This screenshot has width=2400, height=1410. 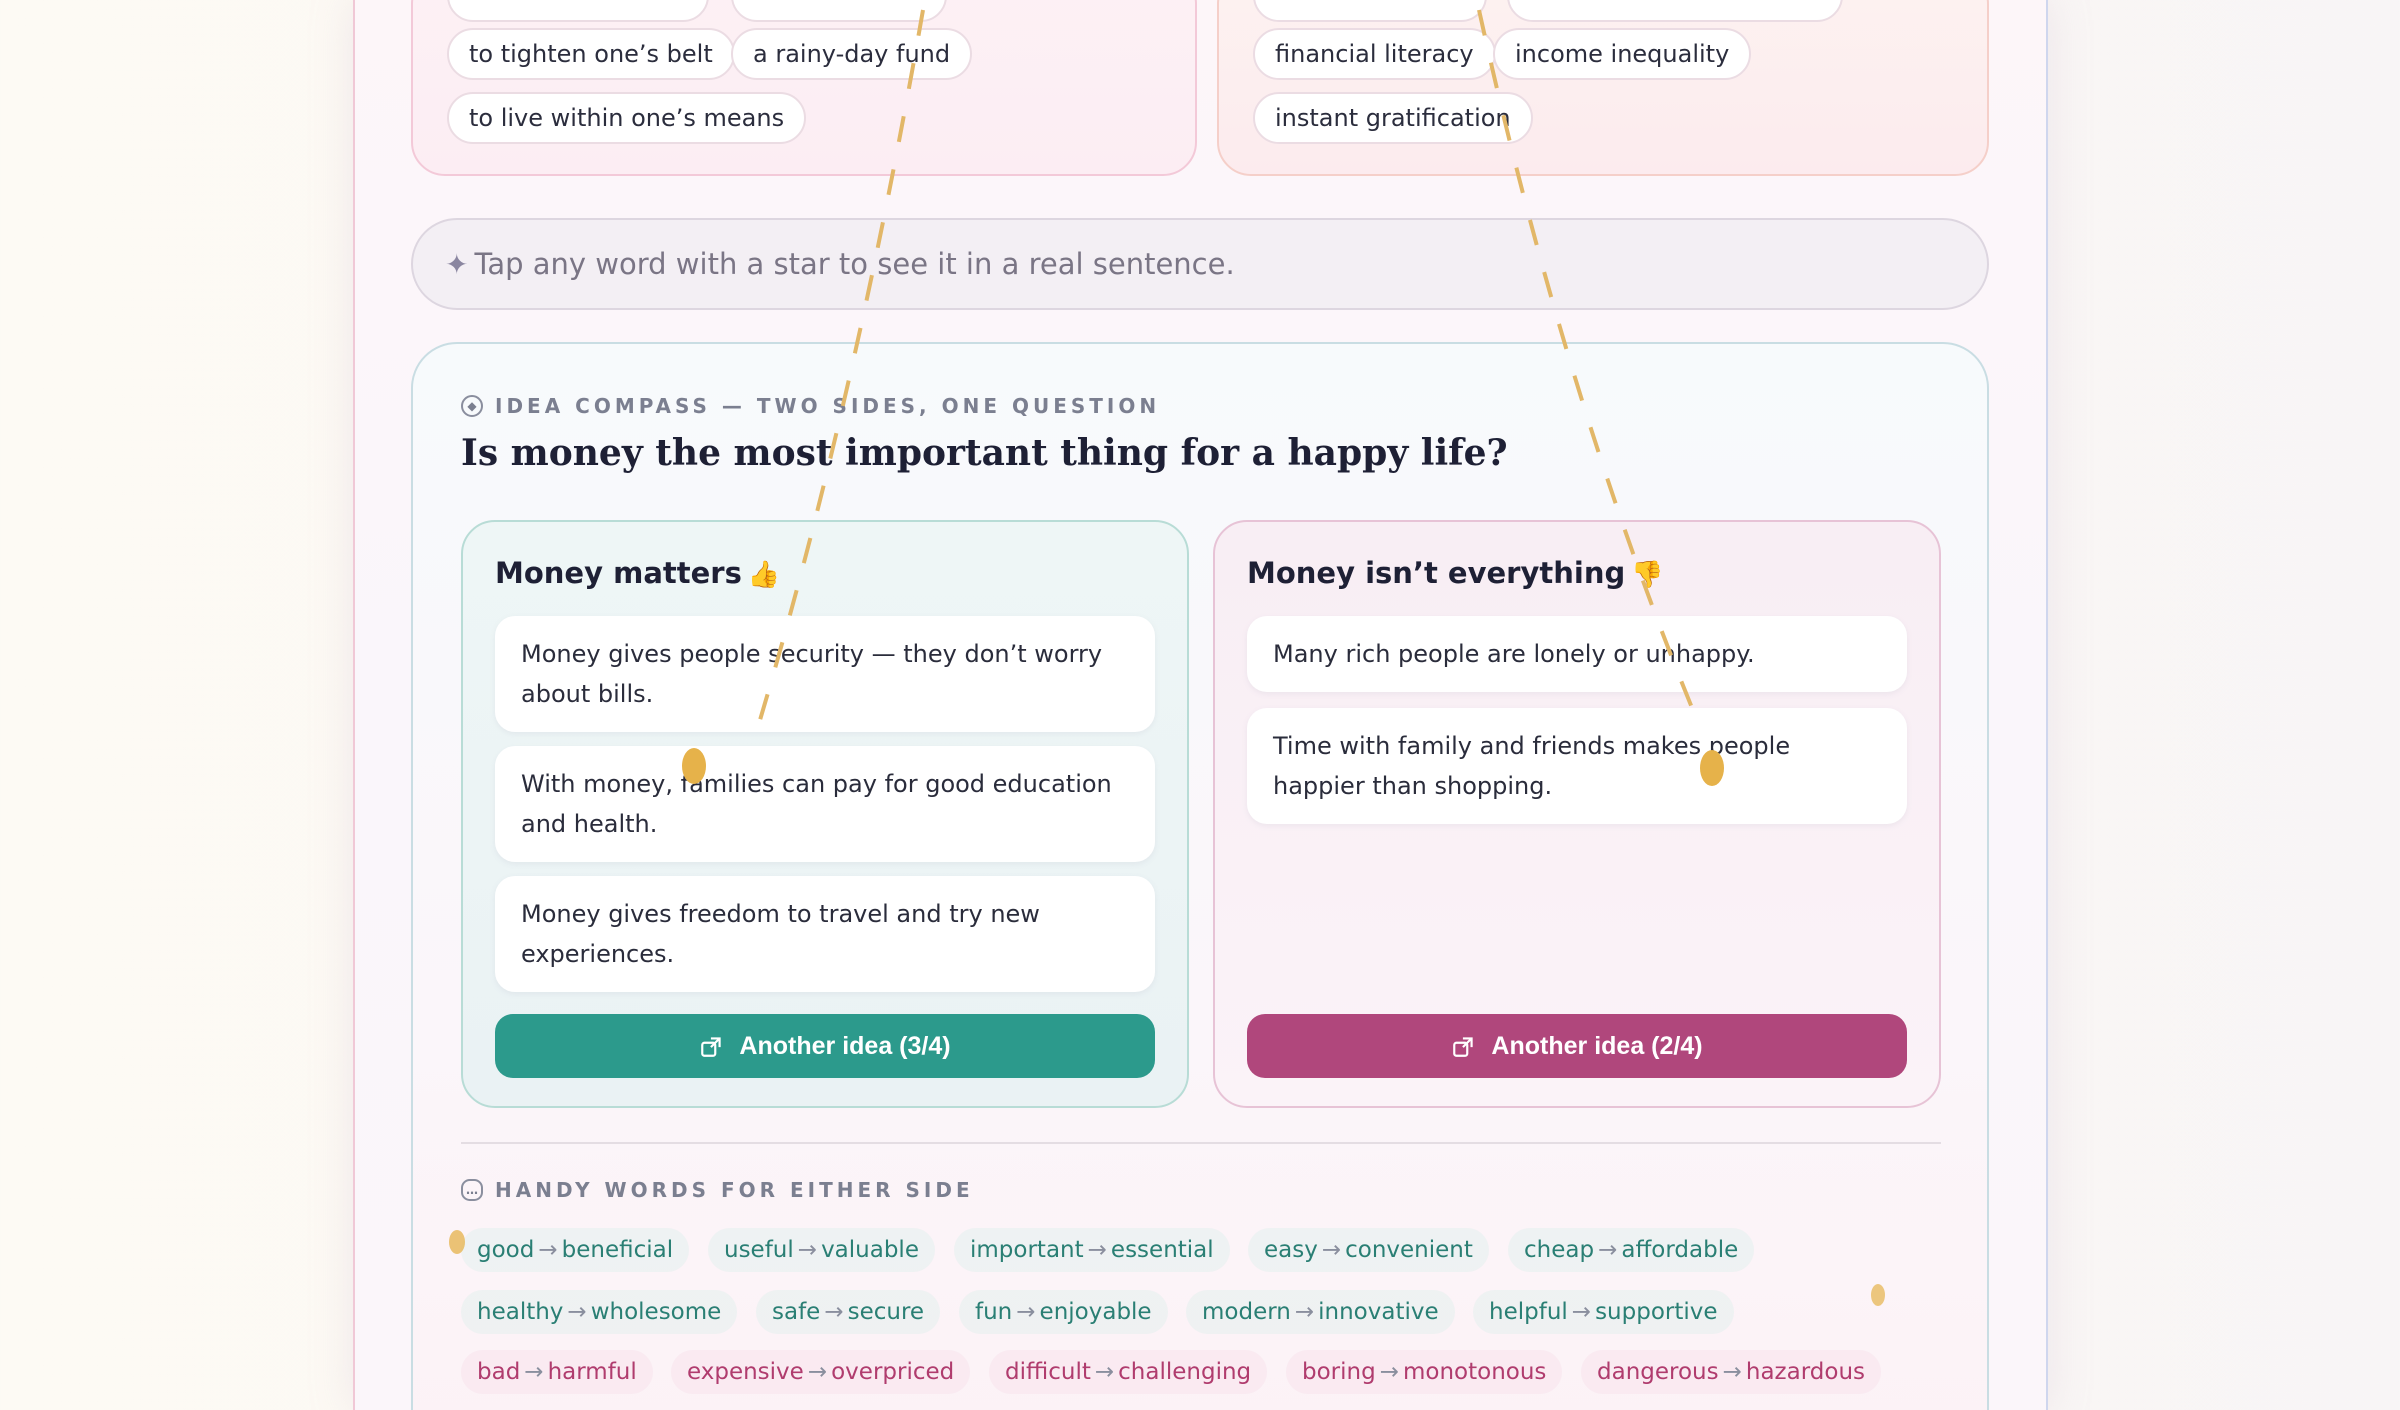 What do you see at coordinates (1528, 1312) in the screenshot?
I see `word-basic: helpful` at bounding box center [1528, 1312].